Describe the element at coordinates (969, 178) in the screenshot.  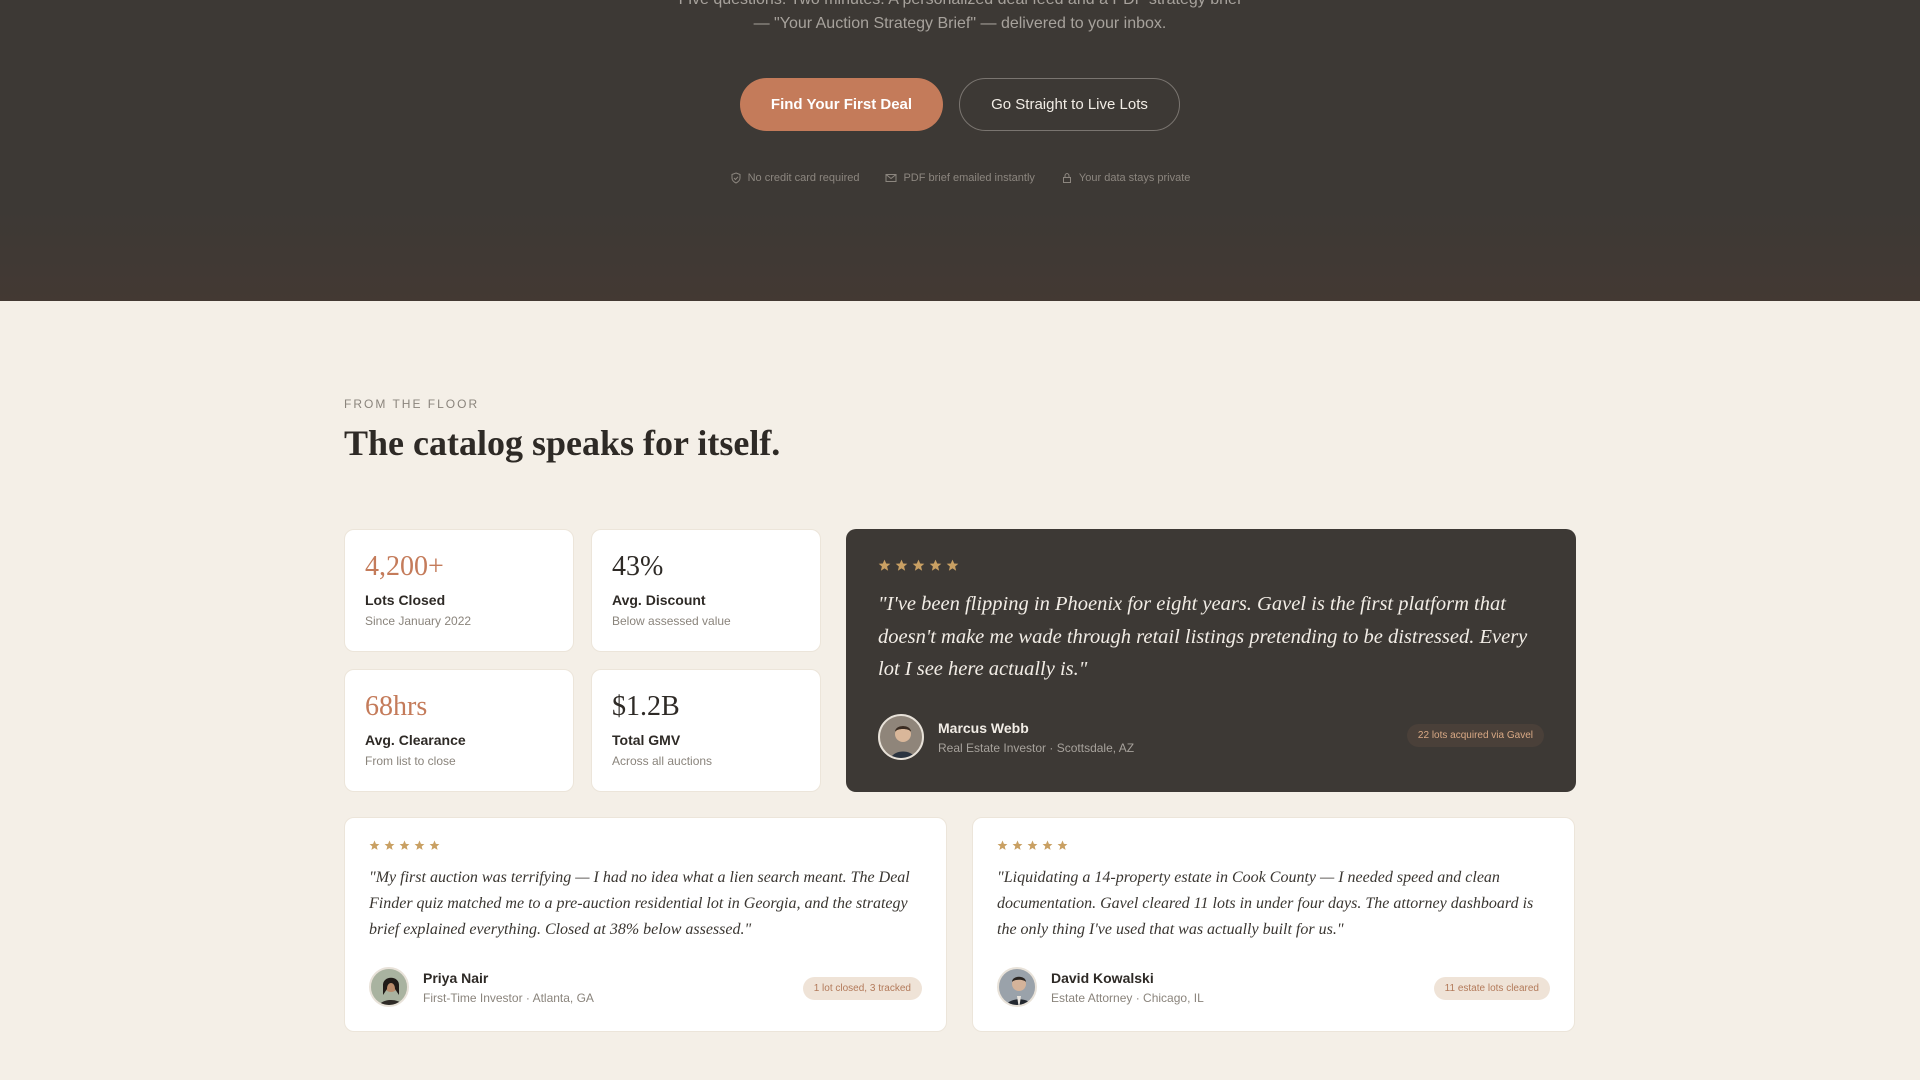
I see `trust-label: PDF brief emailed instantly` at that location.